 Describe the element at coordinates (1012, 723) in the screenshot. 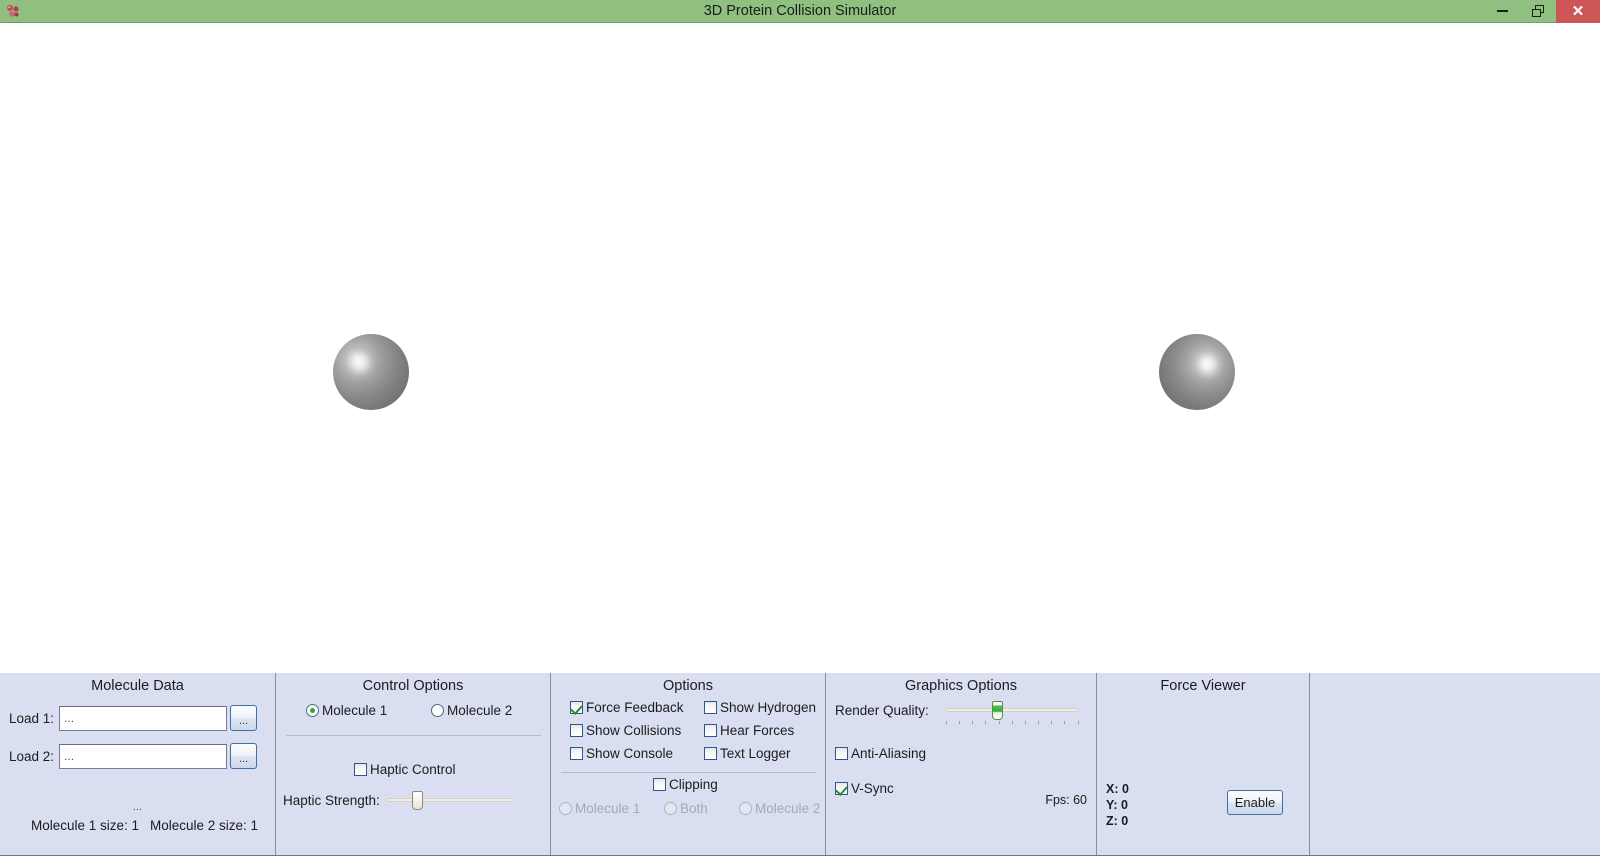

I see `render-quality-ticks` at that location.